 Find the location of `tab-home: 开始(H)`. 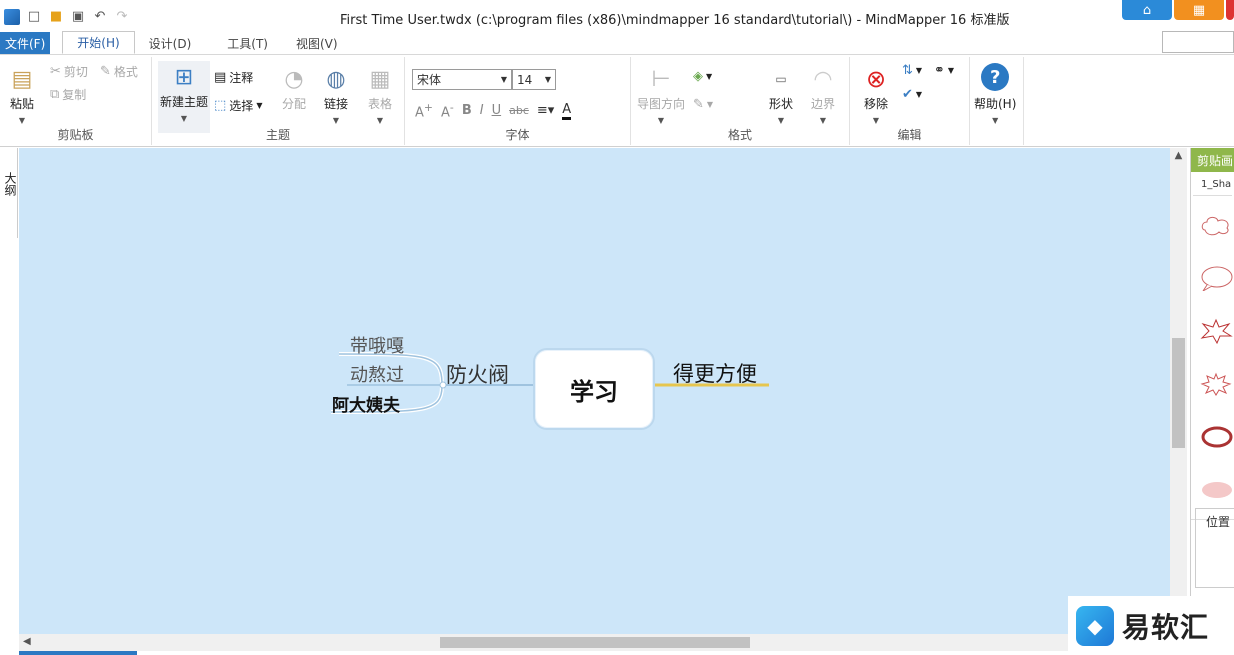

tab-home: 开始(H) is located at coordinates (98, 42).